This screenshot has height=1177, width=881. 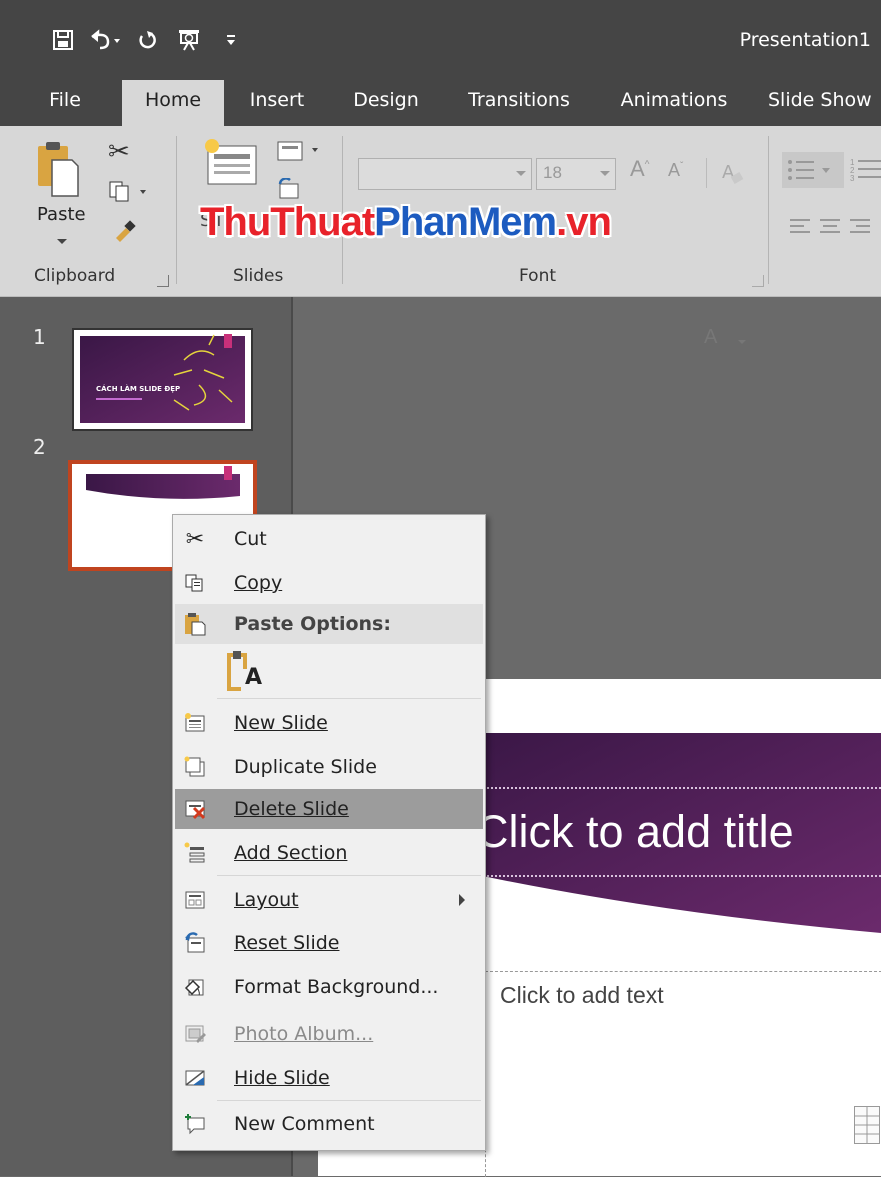 I want to click on slide-1-preview: CÁCH LÀM SLIDE ĐẸP, so click(x=162, y=378).